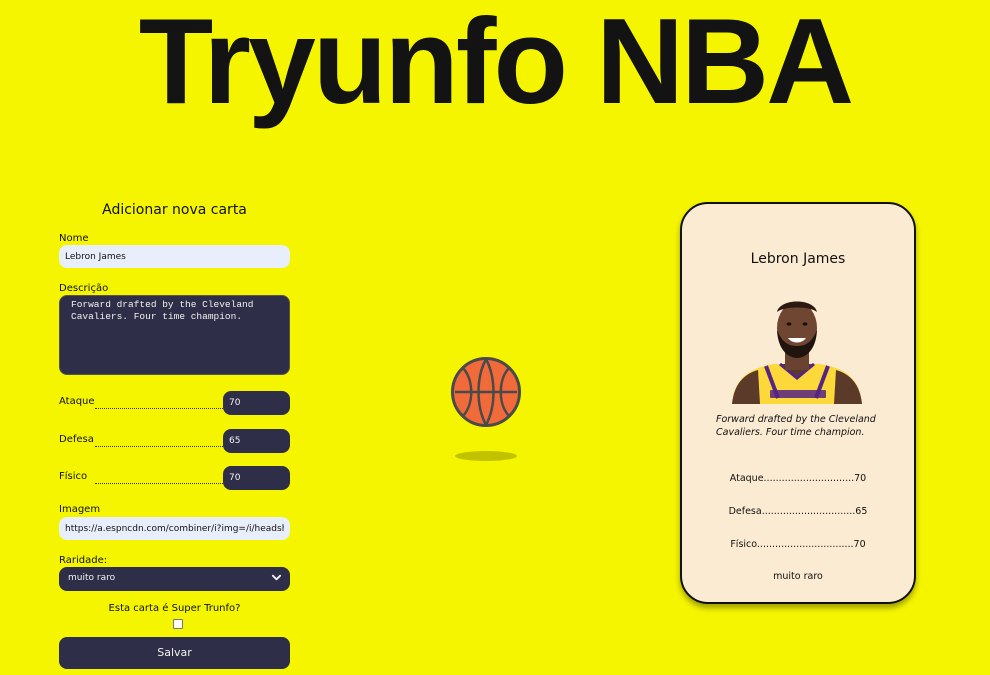 This screenshot has height=675, width=990. Describe the element at coordinates (256, 441) in the screenshot. I see `defense-input` at that location.